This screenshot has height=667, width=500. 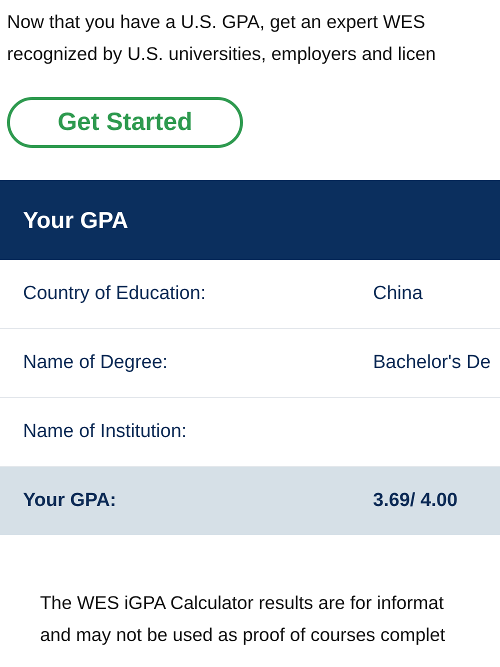 What do you see at coordinates (242, 603) in the screenshot?
I see `disclaimer-text: The WES iGPA Calculator results are for informat` at bounding box center [242, 603].